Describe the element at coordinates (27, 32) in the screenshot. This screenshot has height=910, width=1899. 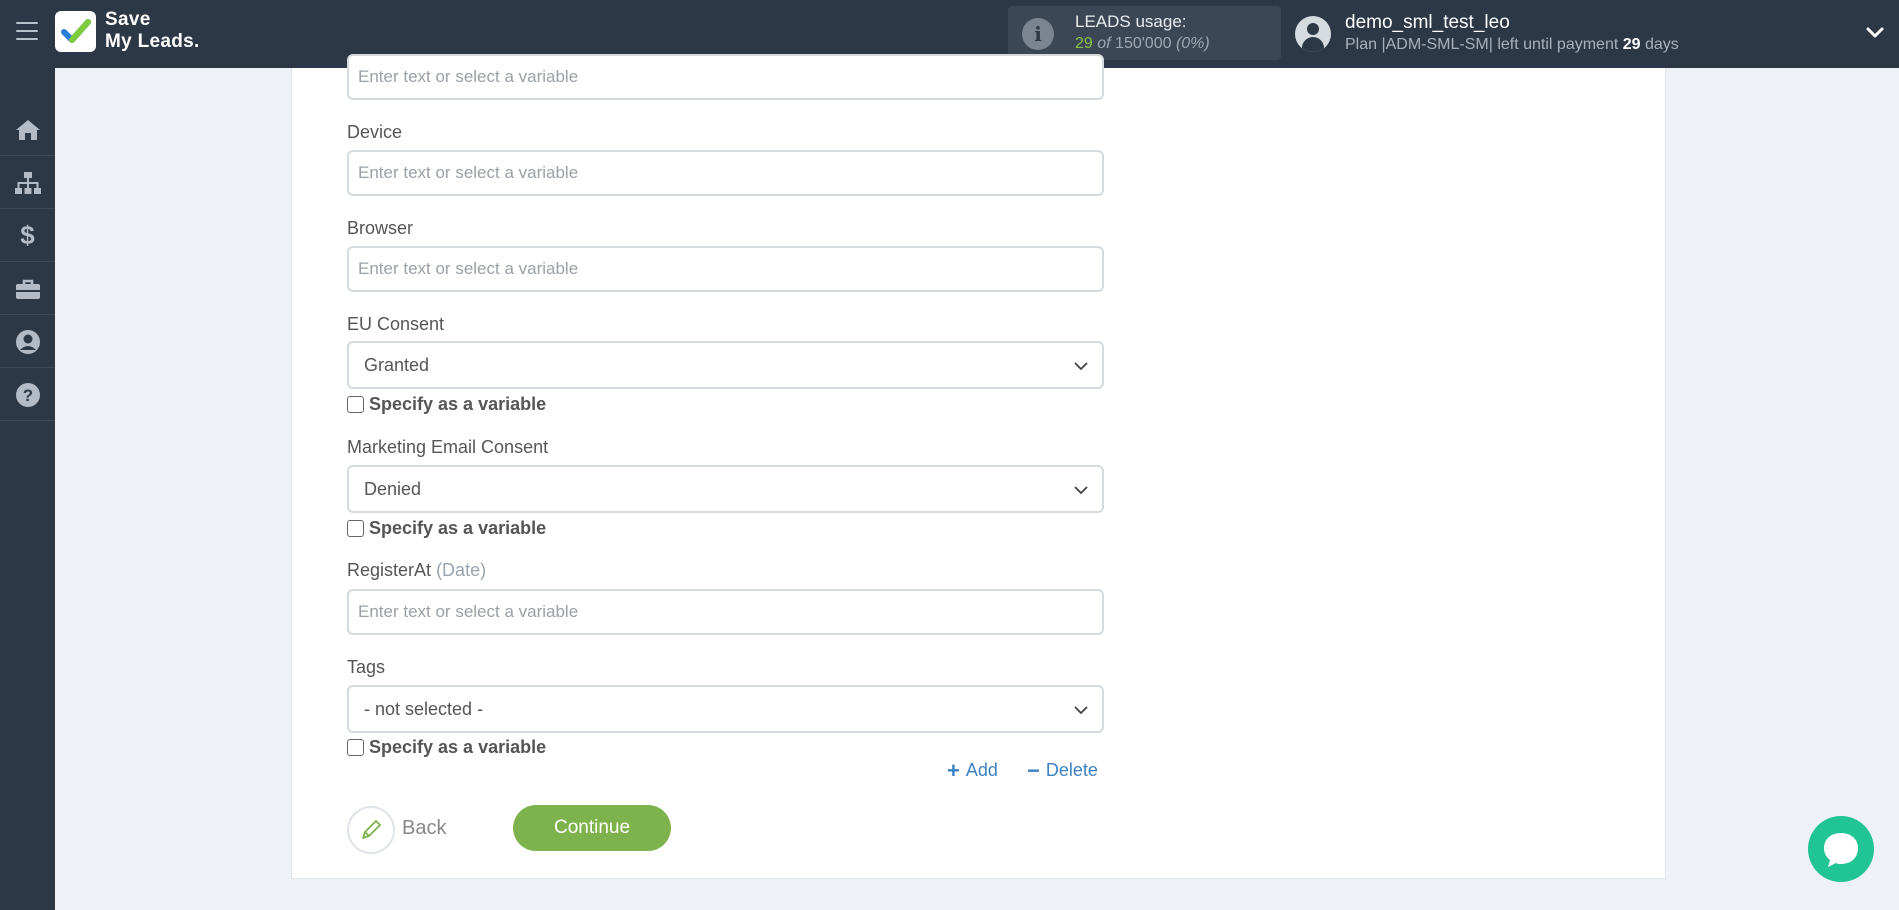
I see `menu-icon` at that location.